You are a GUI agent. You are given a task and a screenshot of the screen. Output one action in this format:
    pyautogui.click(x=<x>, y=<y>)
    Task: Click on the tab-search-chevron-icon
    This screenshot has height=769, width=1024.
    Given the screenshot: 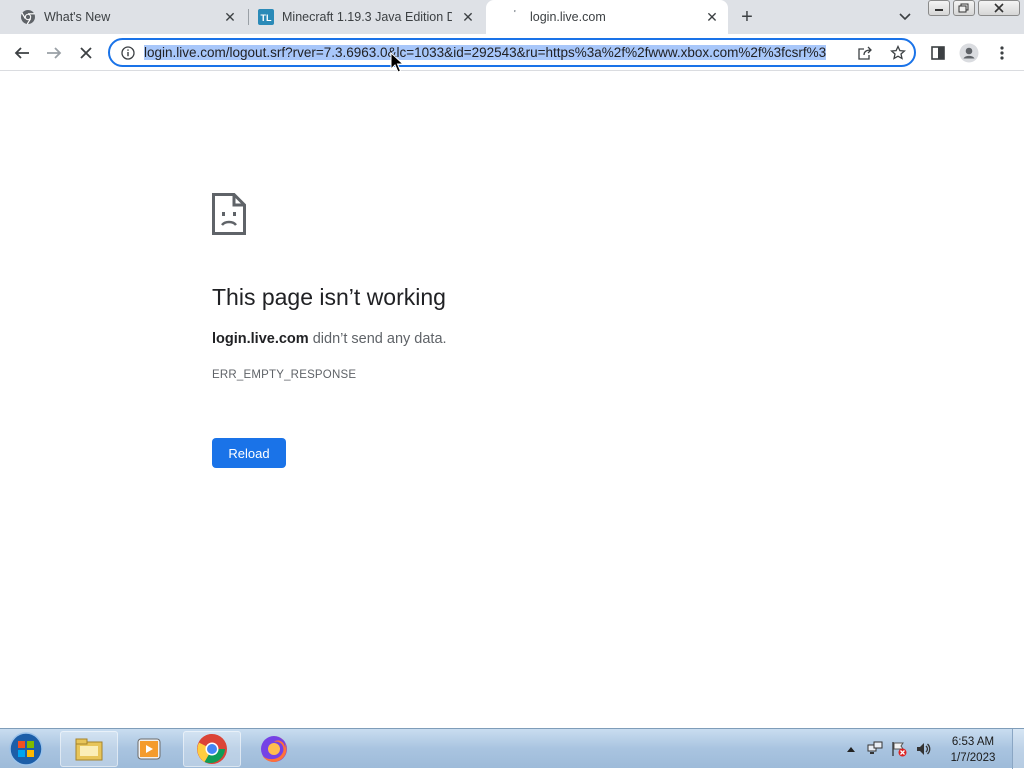 What is the action you would take?
    pyautogui.click(x=905, y=17)
    